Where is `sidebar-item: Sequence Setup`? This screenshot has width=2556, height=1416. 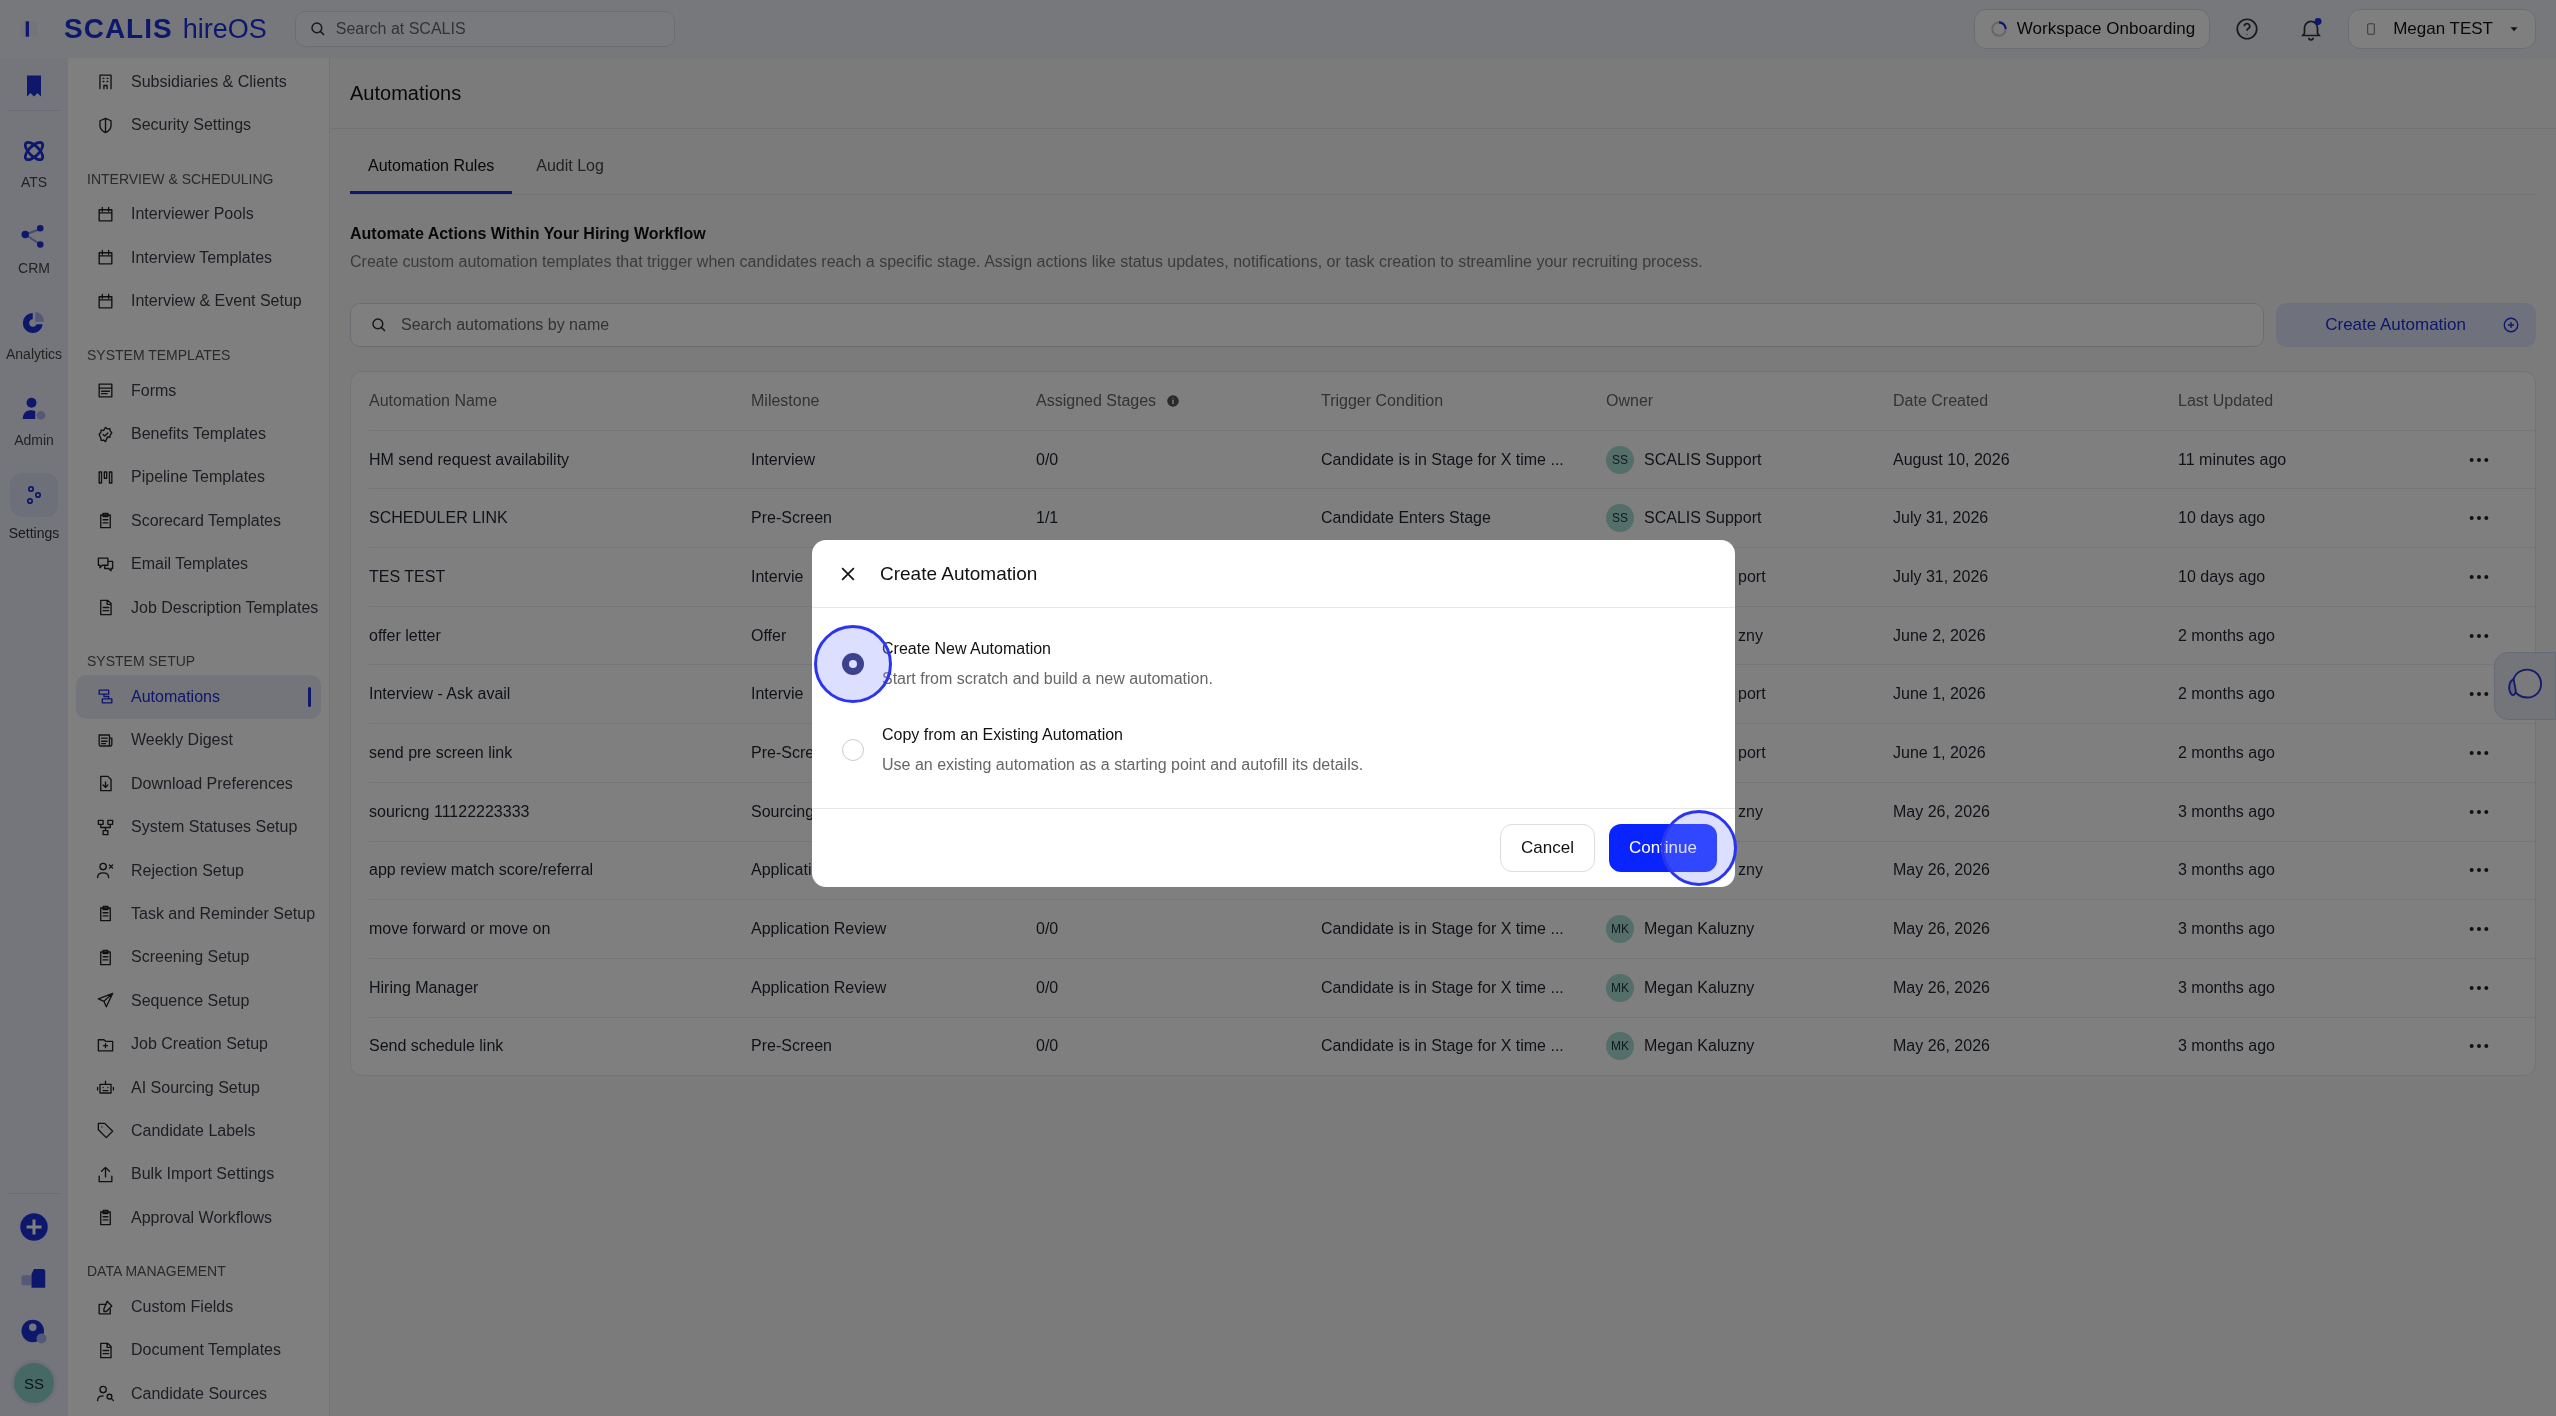 sidebar-item: Sequence Setup is located at coordinates (198, 1001).